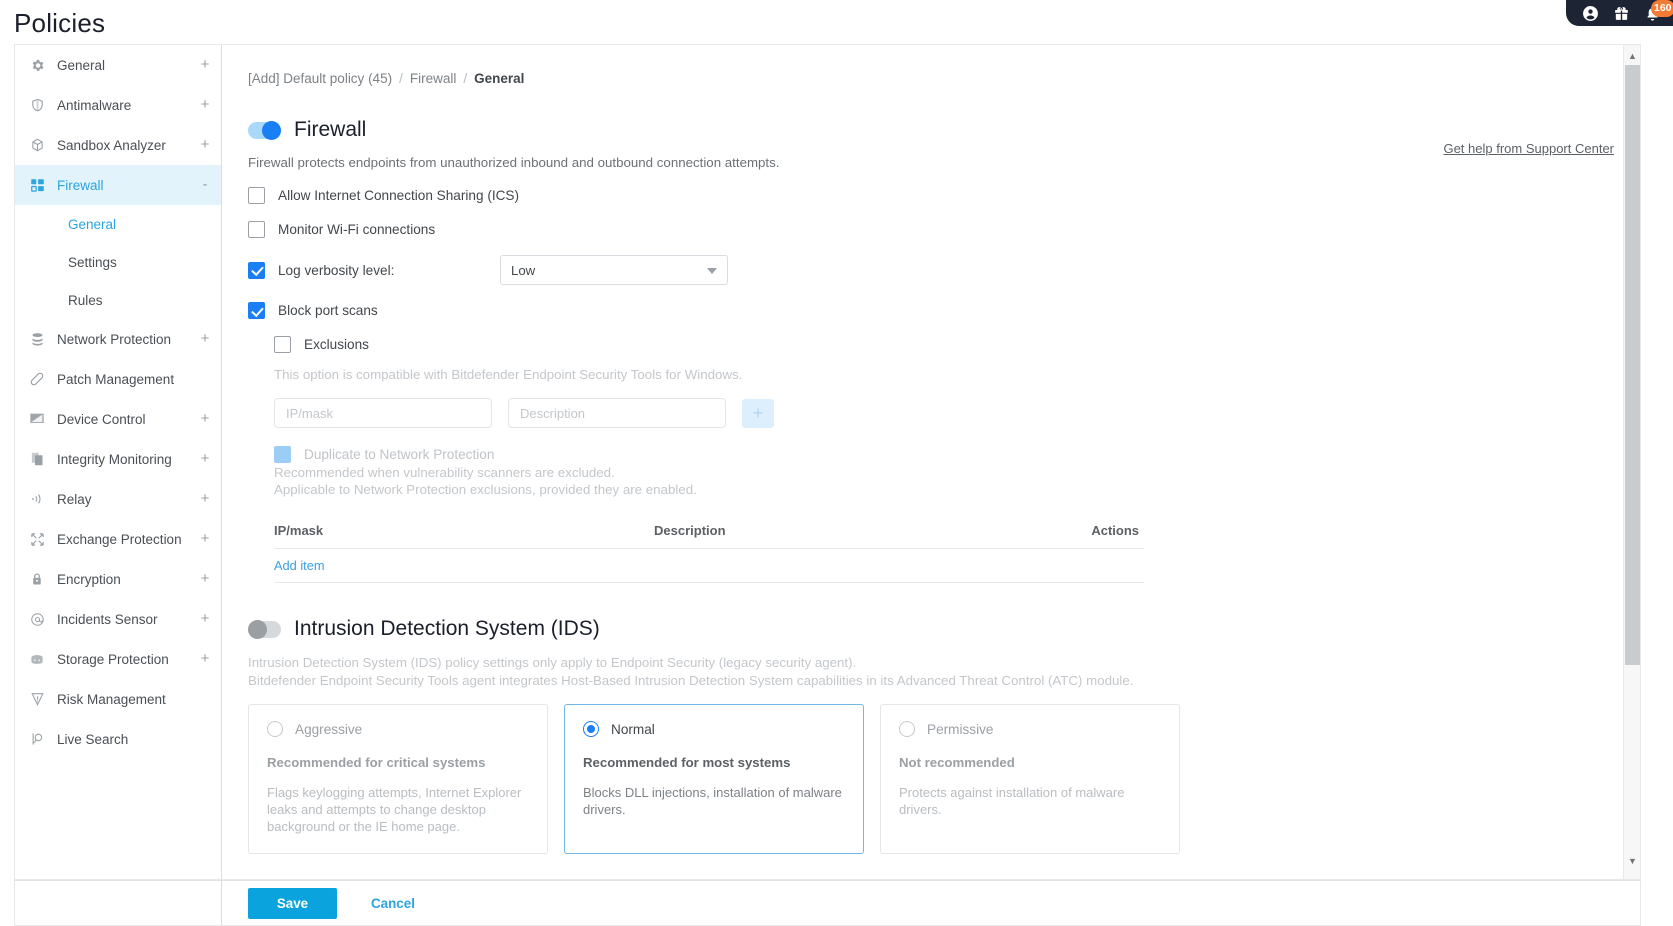 This screenshot has width=1673, height=926. Describe the element at coordinates (256, 310) in the screenshot. I see `block-port-scans-checkbox` at that location.